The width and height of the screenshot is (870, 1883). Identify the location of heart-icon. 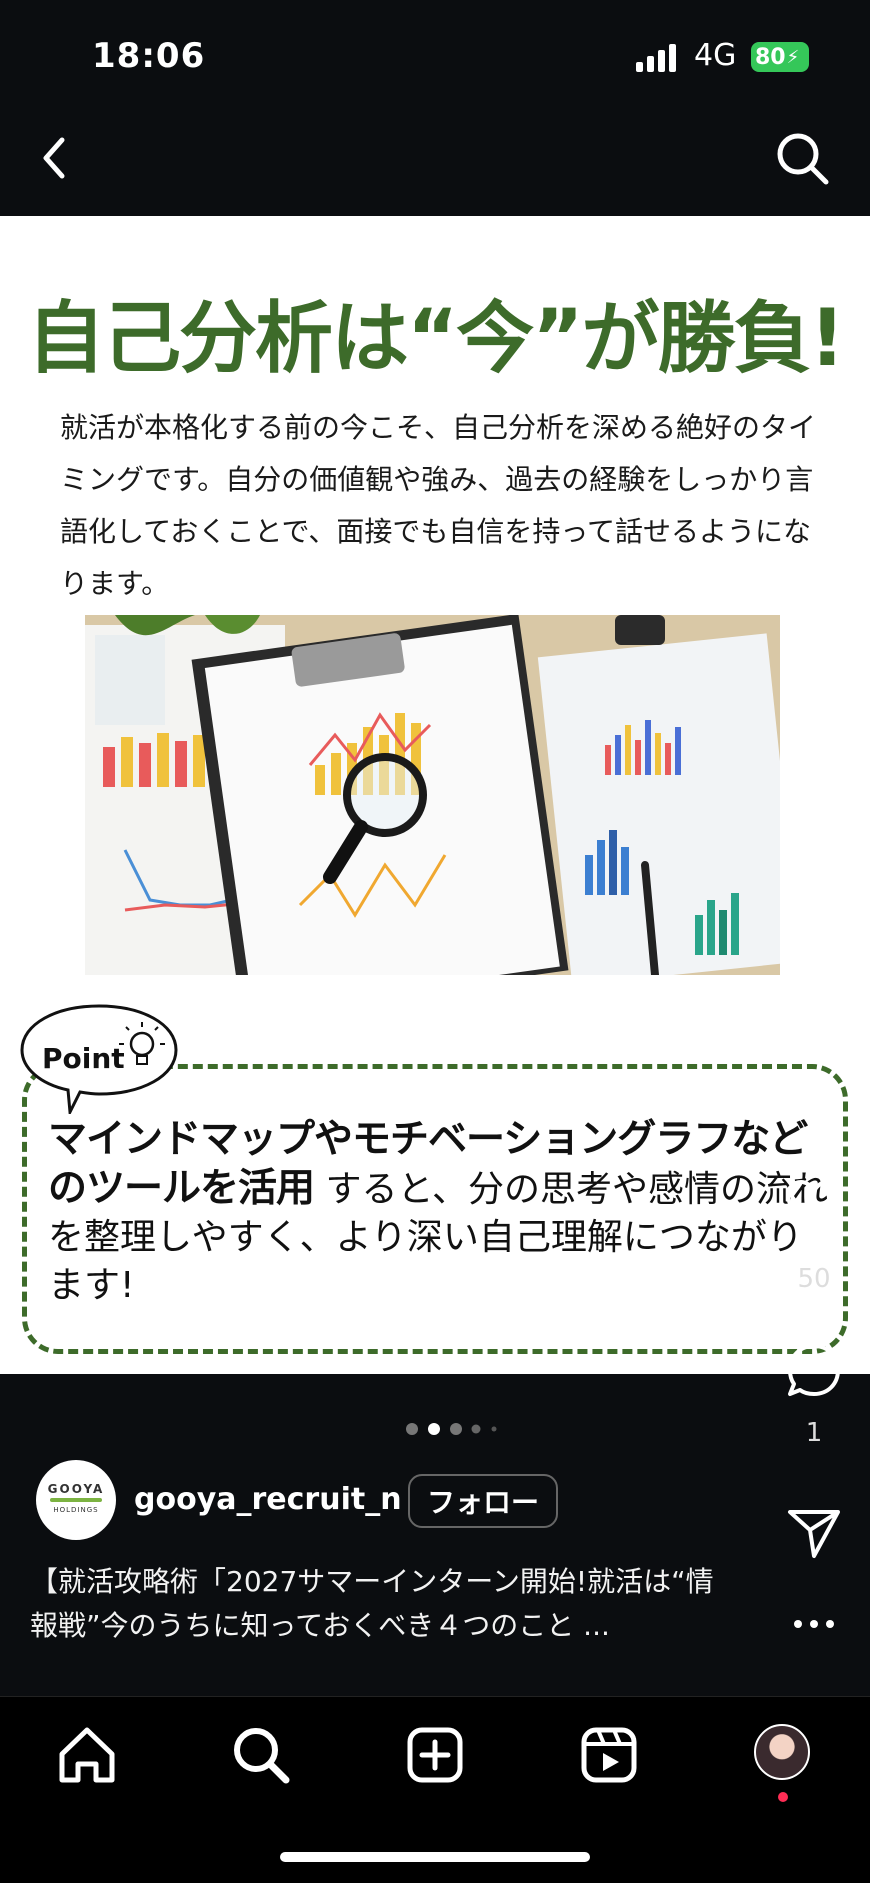
(814, 1206).